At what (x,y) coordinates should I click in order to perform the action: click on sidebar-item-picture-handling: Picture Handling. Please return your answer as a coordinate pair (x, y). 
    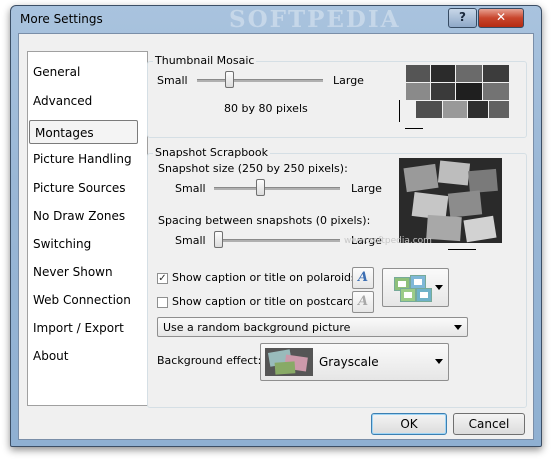
    Looking at the image, I should click on (87, 159).